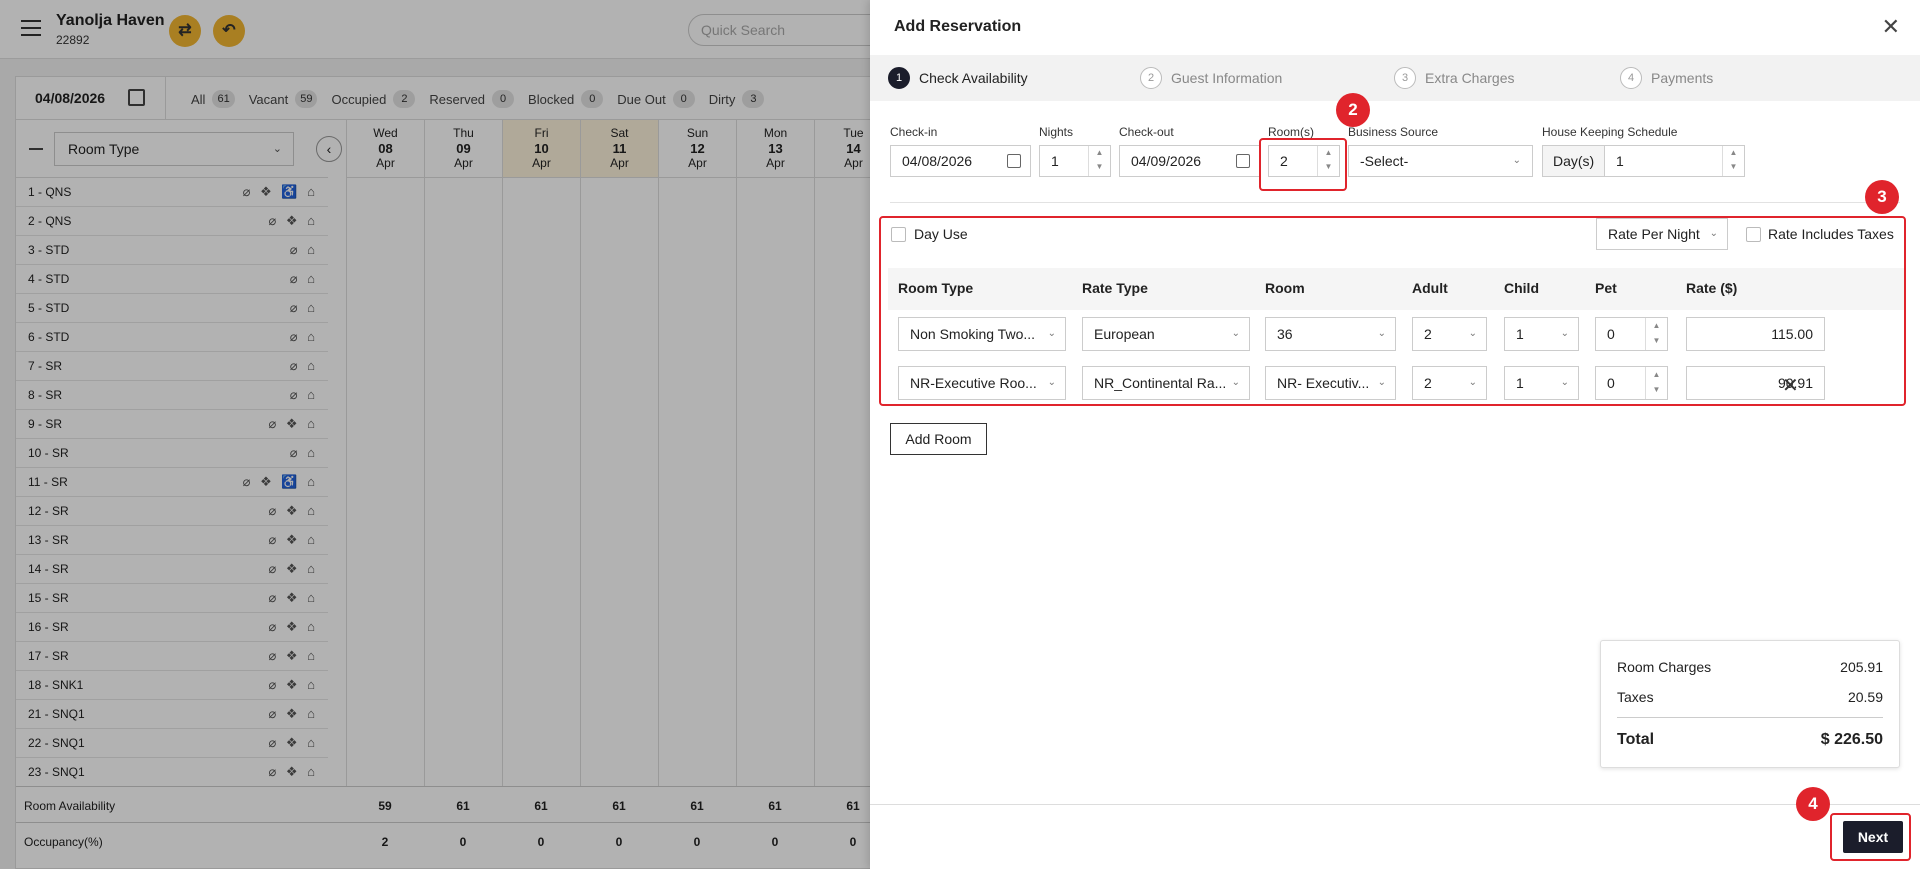 The width and height of the screenshot is (1920, 869). I want to click on step-extra-charges: 3 Extra Charges, so click(1454, 78).